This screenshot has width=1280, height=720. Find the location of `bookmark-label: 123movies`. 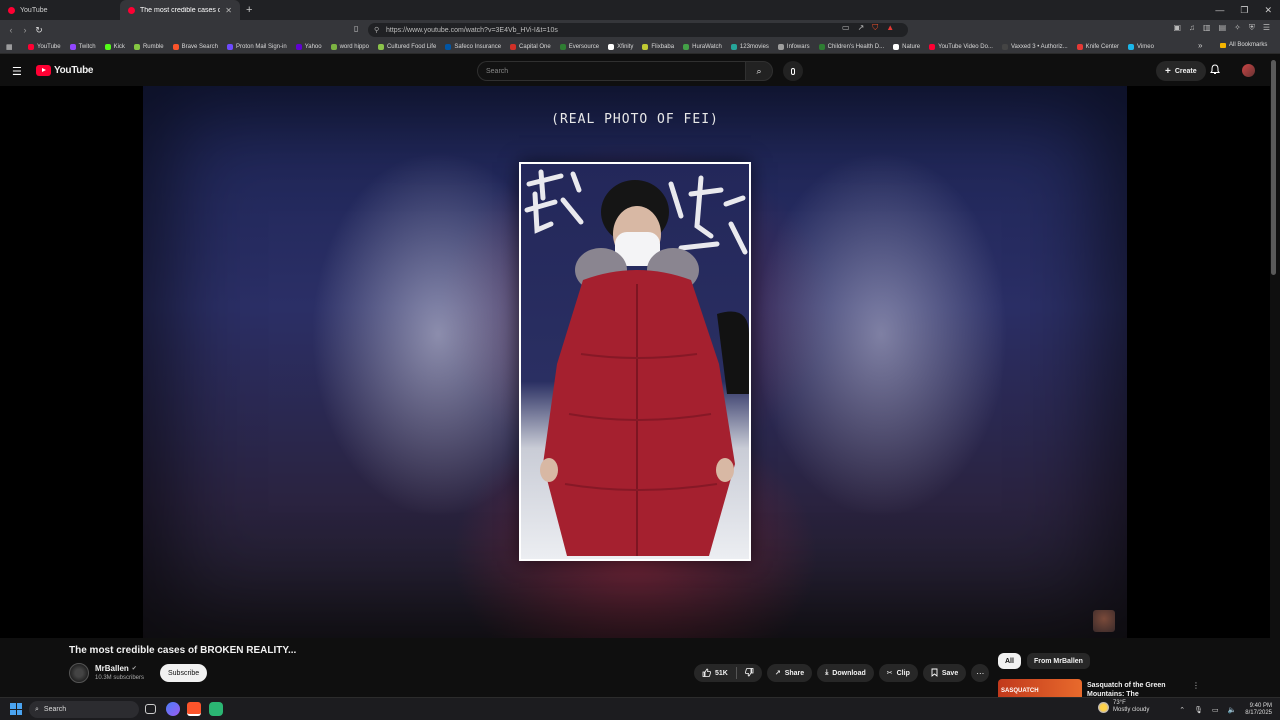

bookmark-label: 123movies is located at coordinates (754, 46).